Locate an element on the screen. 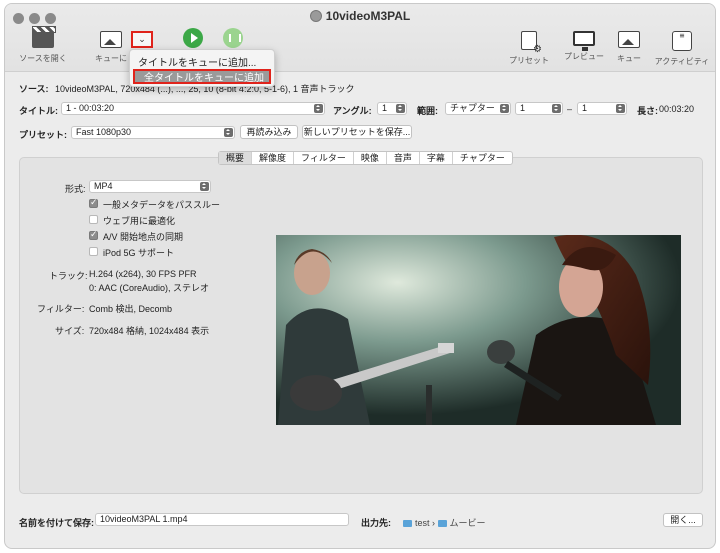  range-label: 範囲: is located at coordinates (427, 111).